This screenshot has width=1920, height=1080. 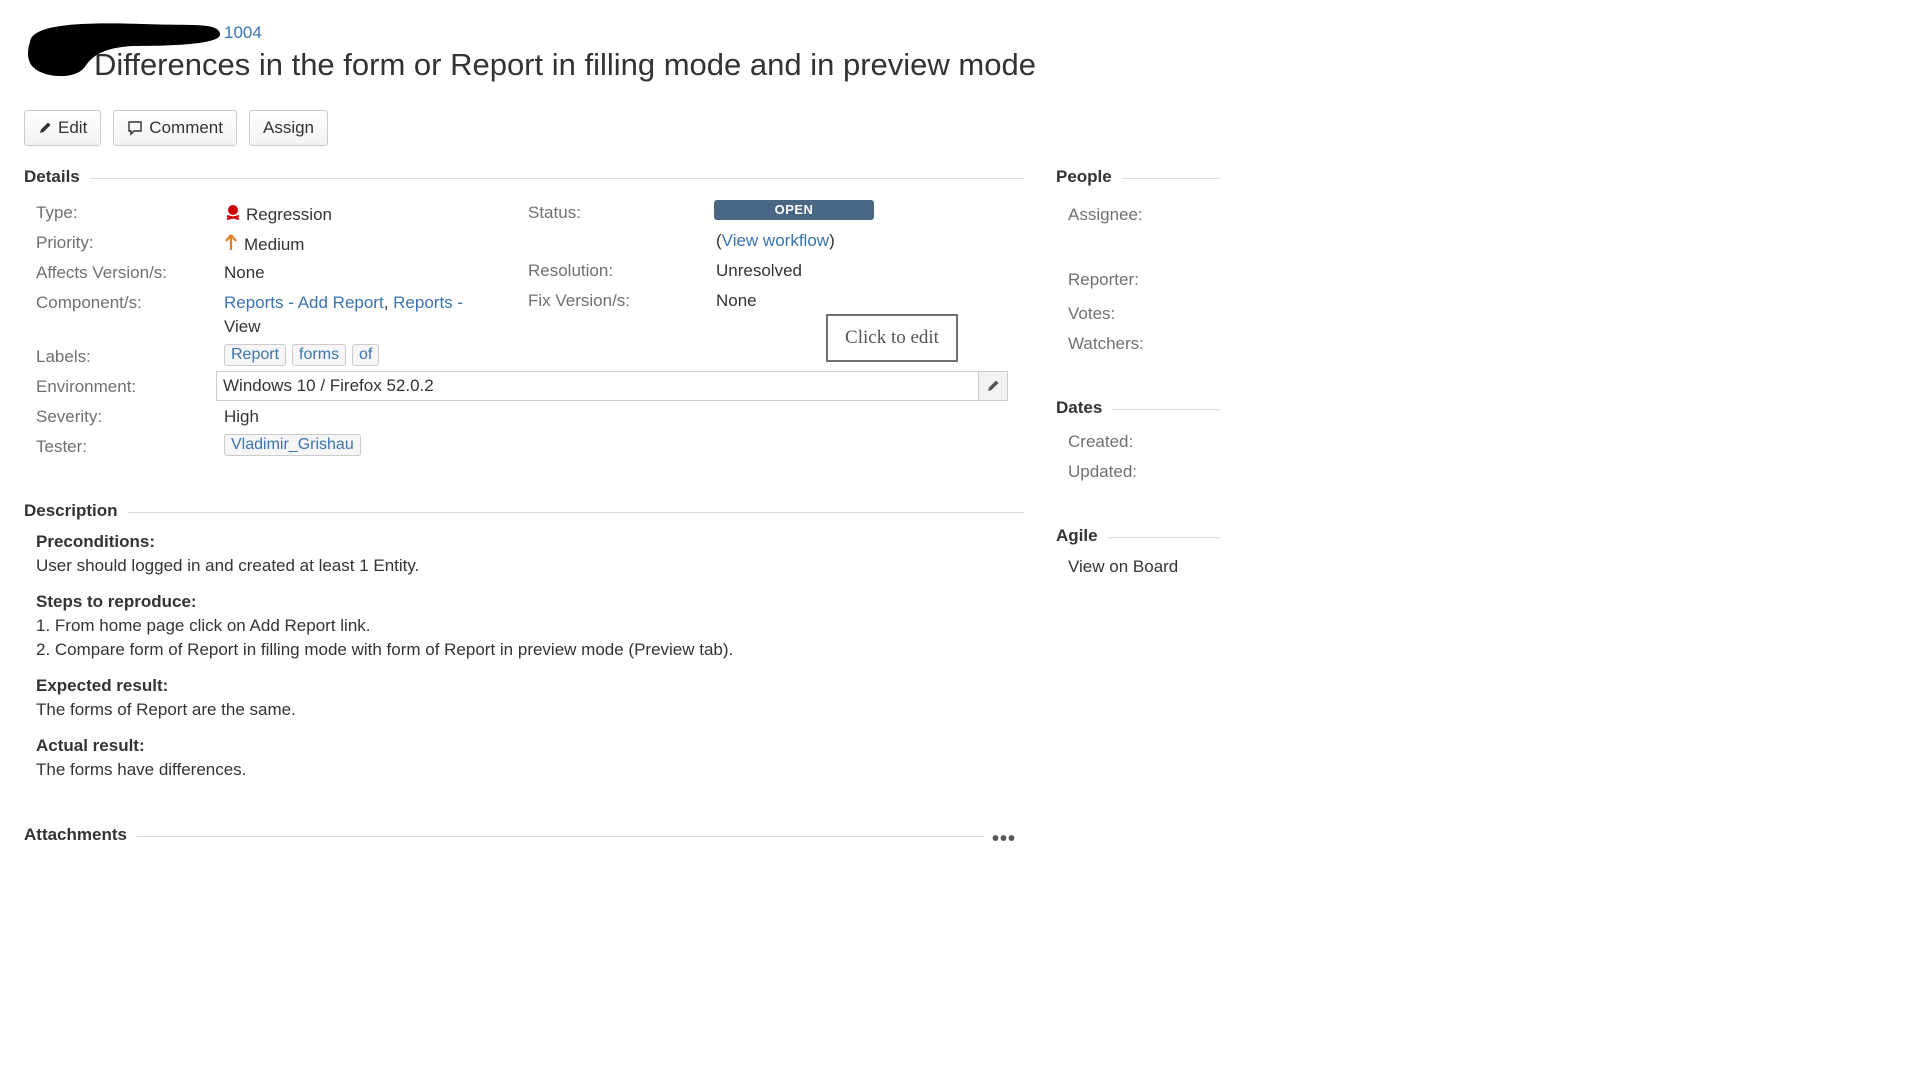 I want to click on expected-heading: Expected result:, so click(x=102, y=685).